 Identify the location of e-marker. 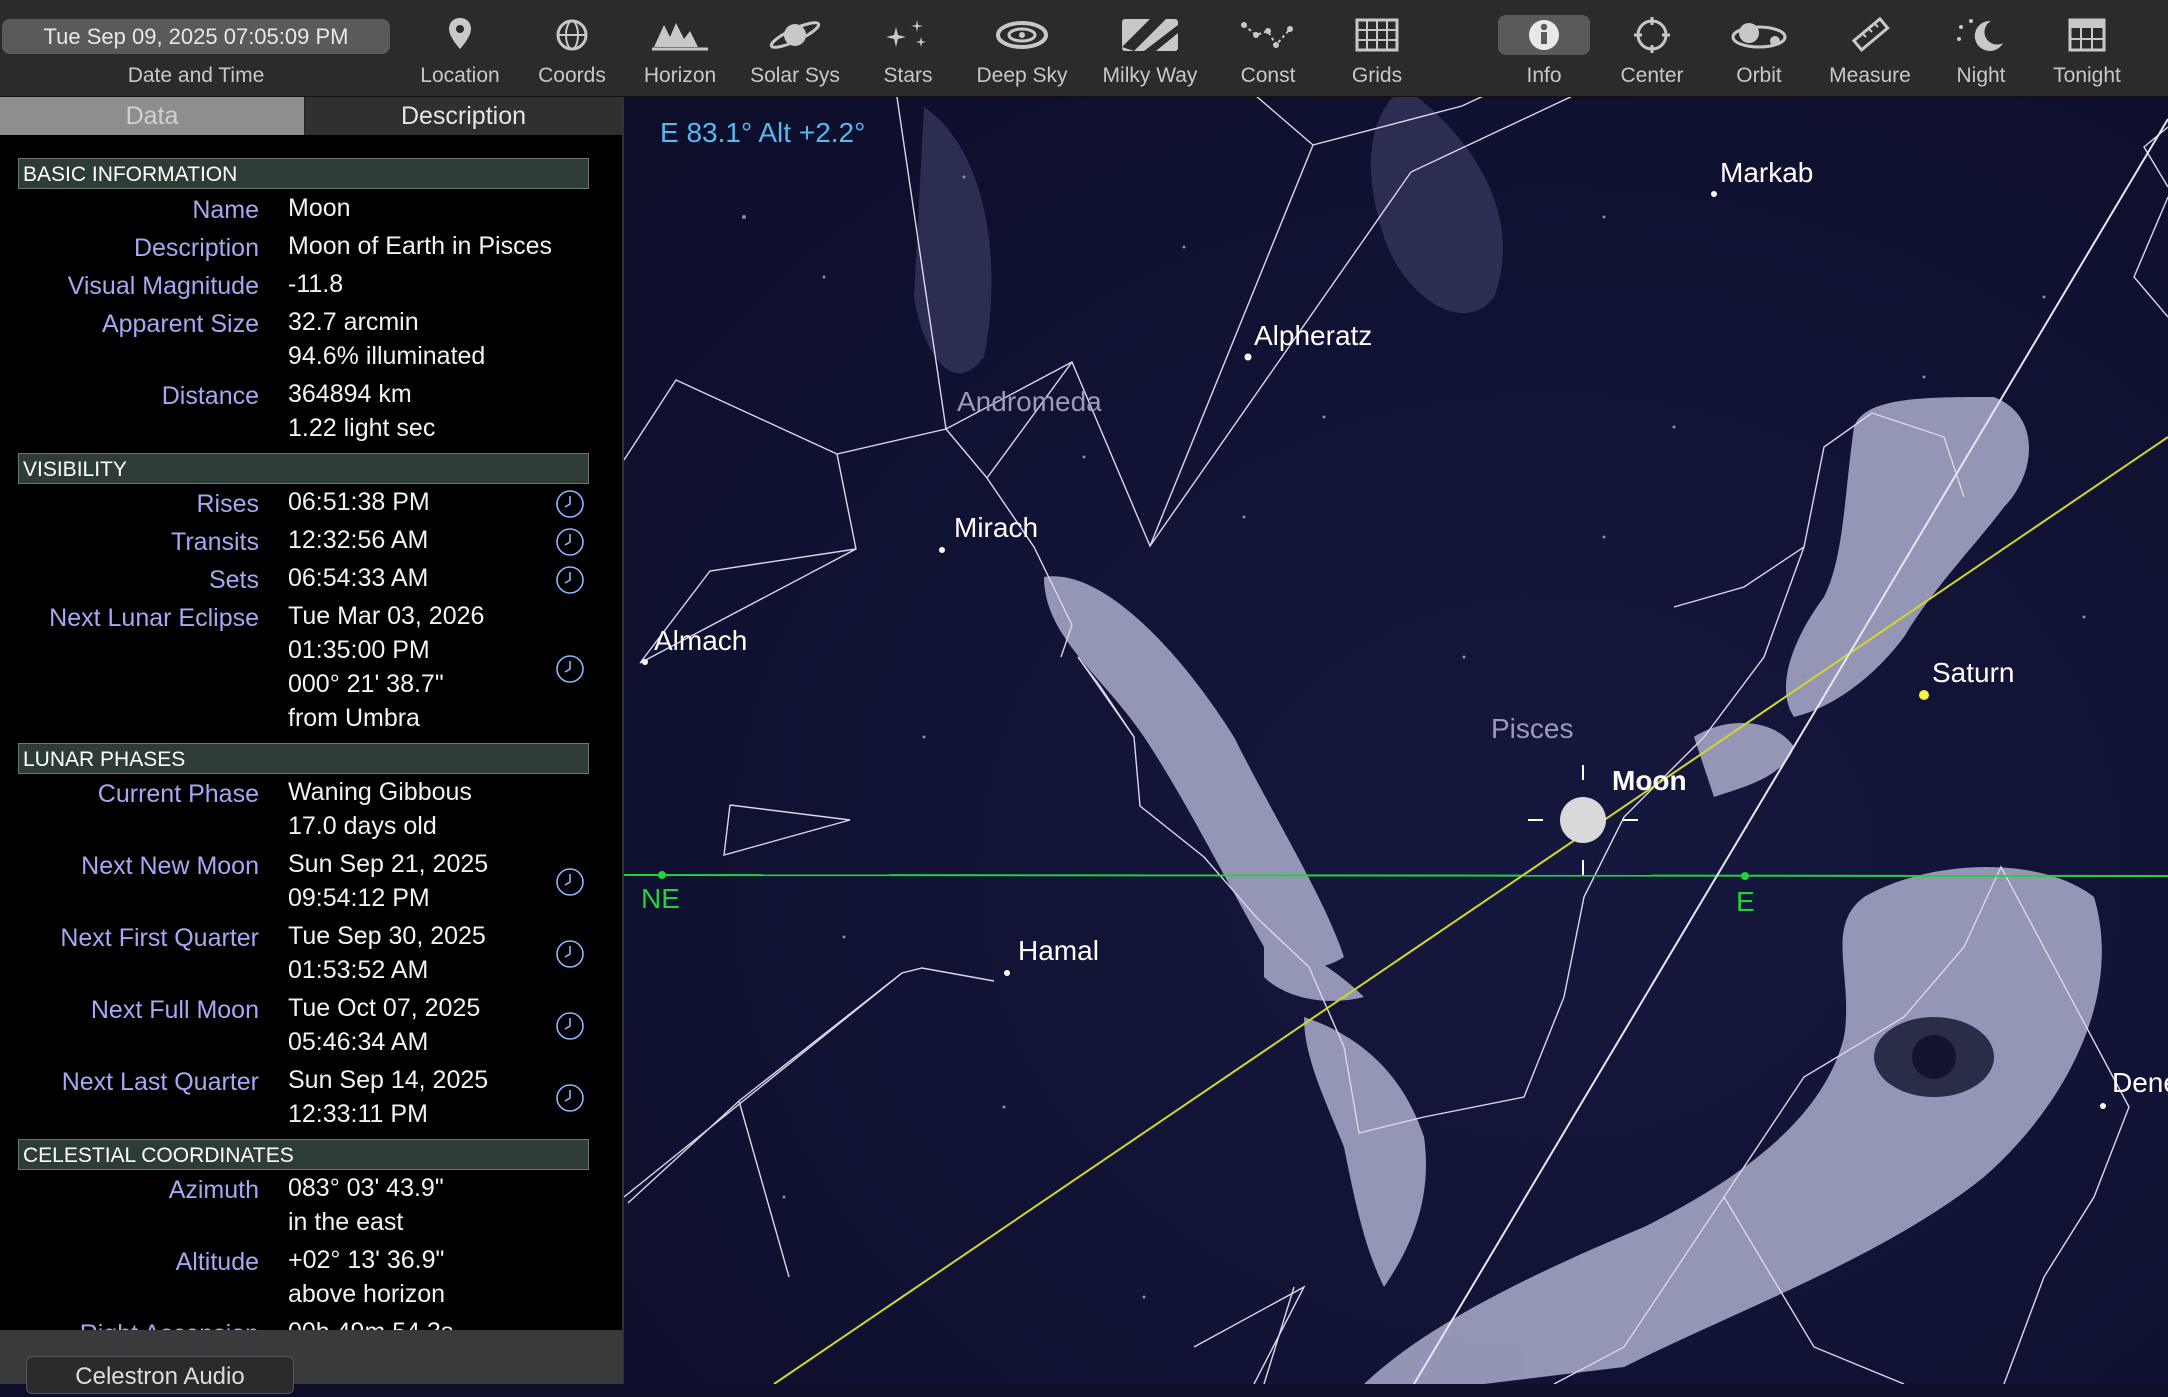
(1745, 876).